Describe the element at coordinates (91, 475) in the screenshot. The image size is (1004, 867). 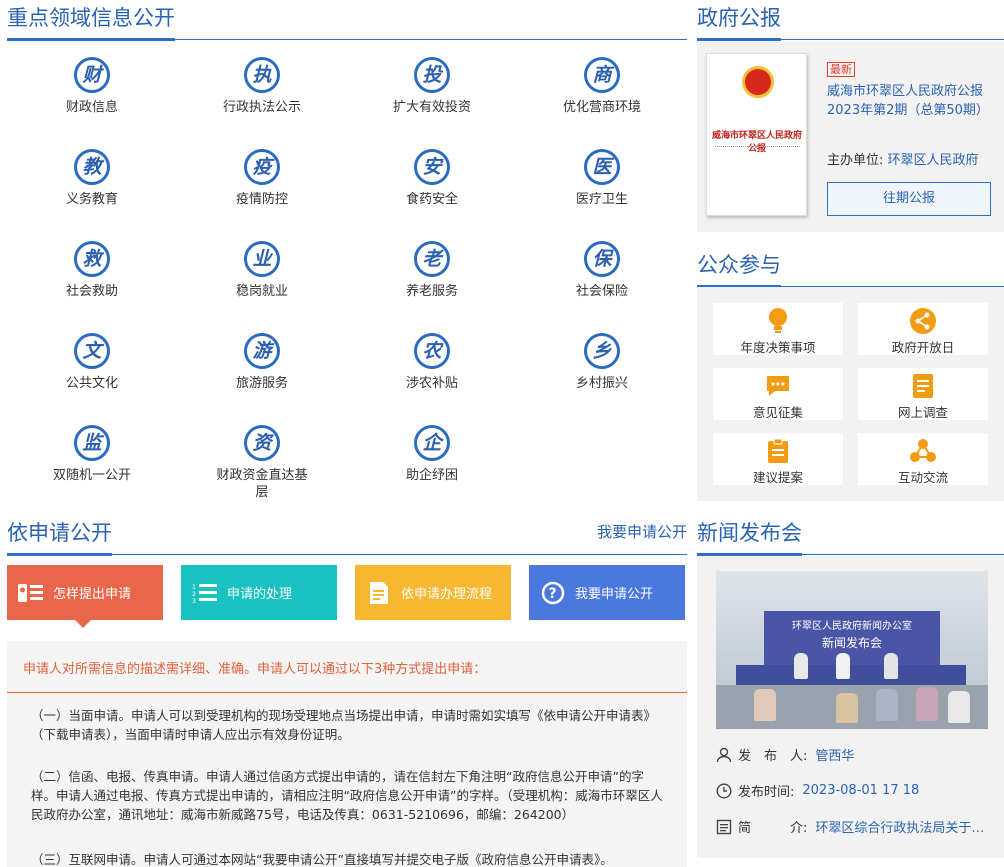
I see `domain-label: 双随机一公开` at that location.